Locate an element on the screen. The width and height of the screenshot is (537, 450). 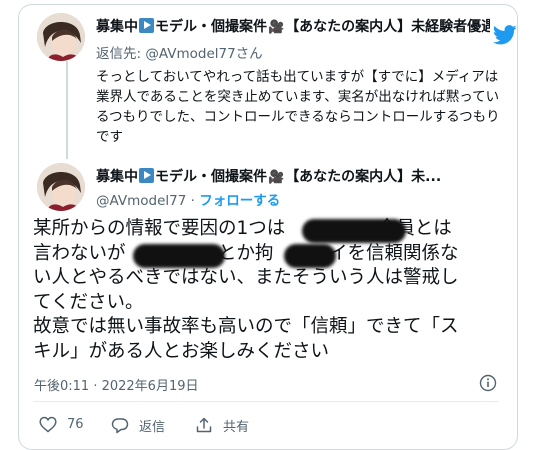
reply-to-handle: @AVmodel77さん is located at coordinates (203, 54).